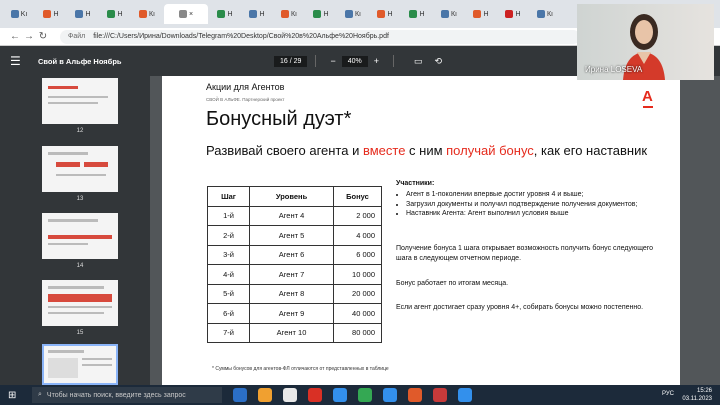  I want to click on zoom-input: 40%, so click(354, 61).